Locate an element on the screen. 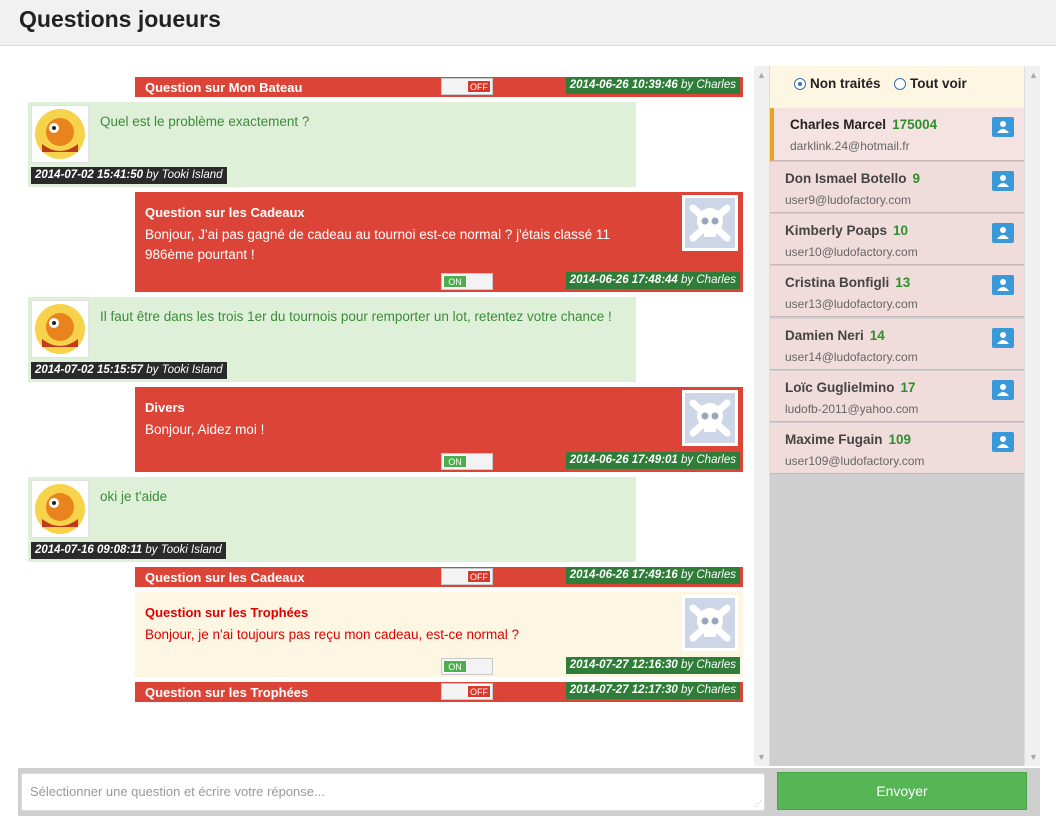 The image size is (1056, 826). question-title: Question sur les Trophées is located at coordinates (227, 692).